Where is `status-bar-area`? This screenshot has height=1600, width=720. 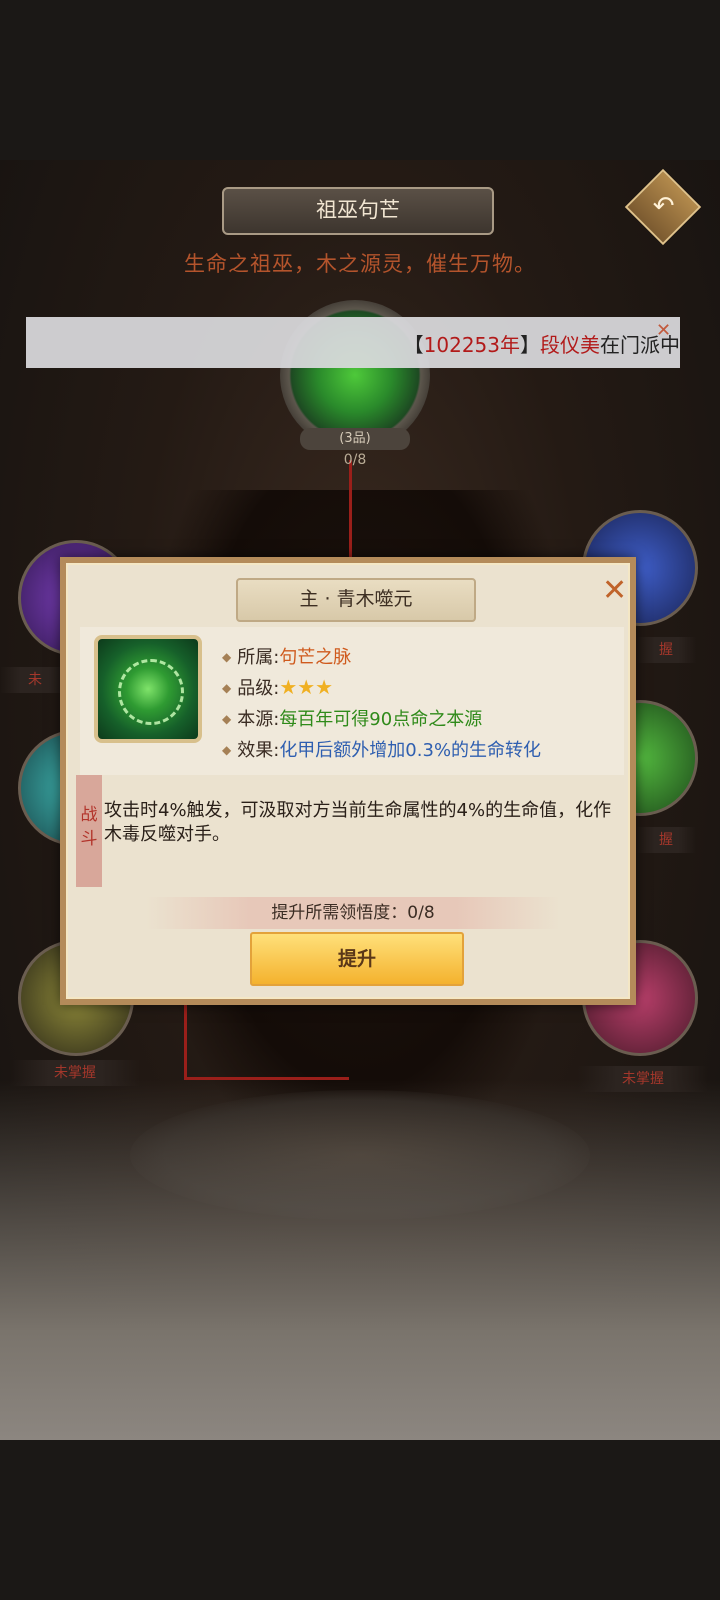
status-bar-area is located at coordinates (360, 80).